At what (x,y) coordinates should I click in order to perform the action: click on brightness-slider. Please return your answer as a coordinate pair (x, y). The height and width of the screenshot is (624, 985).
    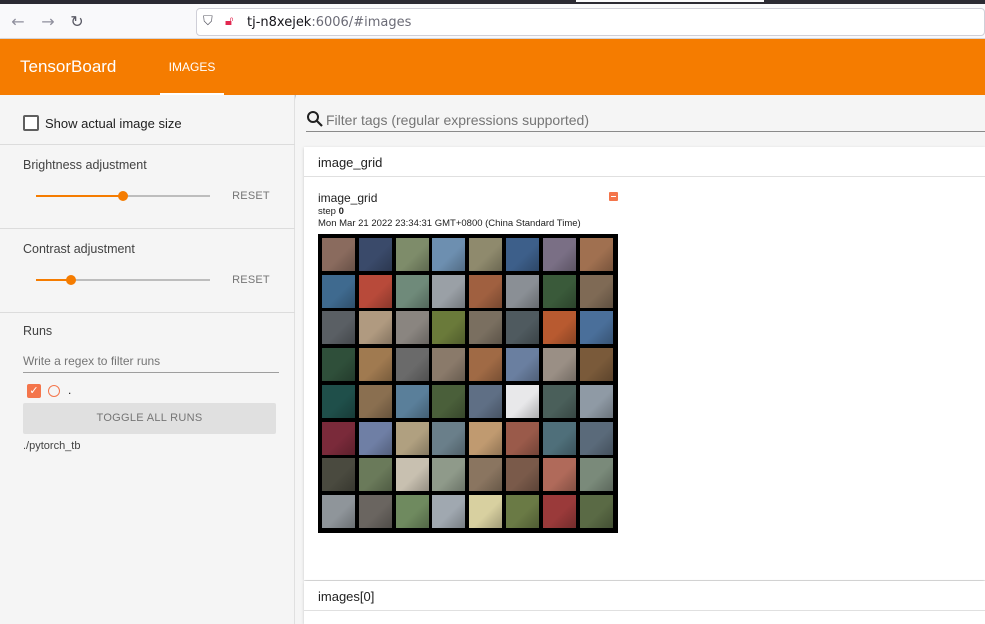
    Looking at the image, I should click on (123, 196).